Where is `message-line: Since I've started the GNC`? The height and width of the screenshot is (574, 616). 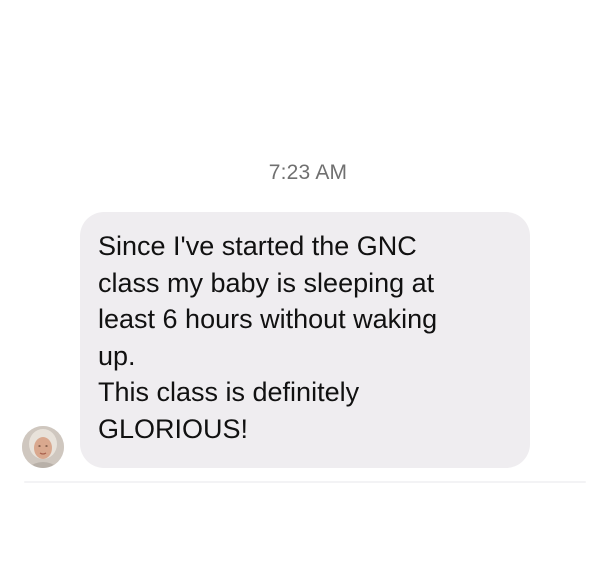 message-line: Since I've started the GNC is located at coordinates (257, 246).